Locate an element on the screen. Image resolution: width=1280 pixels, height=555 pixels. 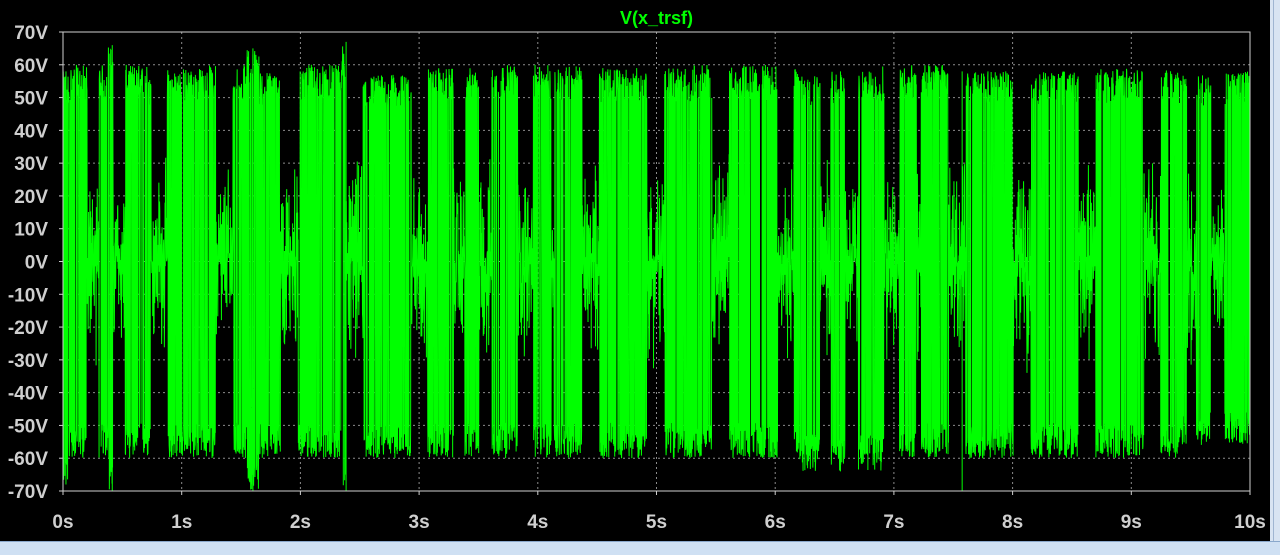
x-axis-ticks: 0s 1s 2s 3s 4s 5s 6s 7s 8s 9s 10s is located at coordinates (659, 512).